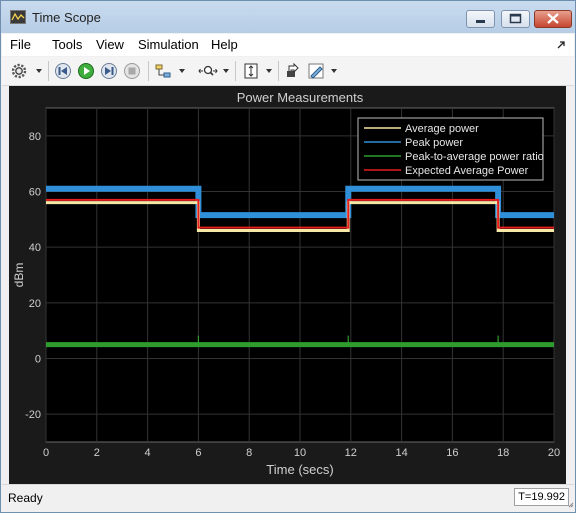 The height and width of the screenshot is (513, 576). What do you see at coordinates (35, 193) in the screenshot?
I see `y-tick-label: 60` at bounding box center [35, 193].